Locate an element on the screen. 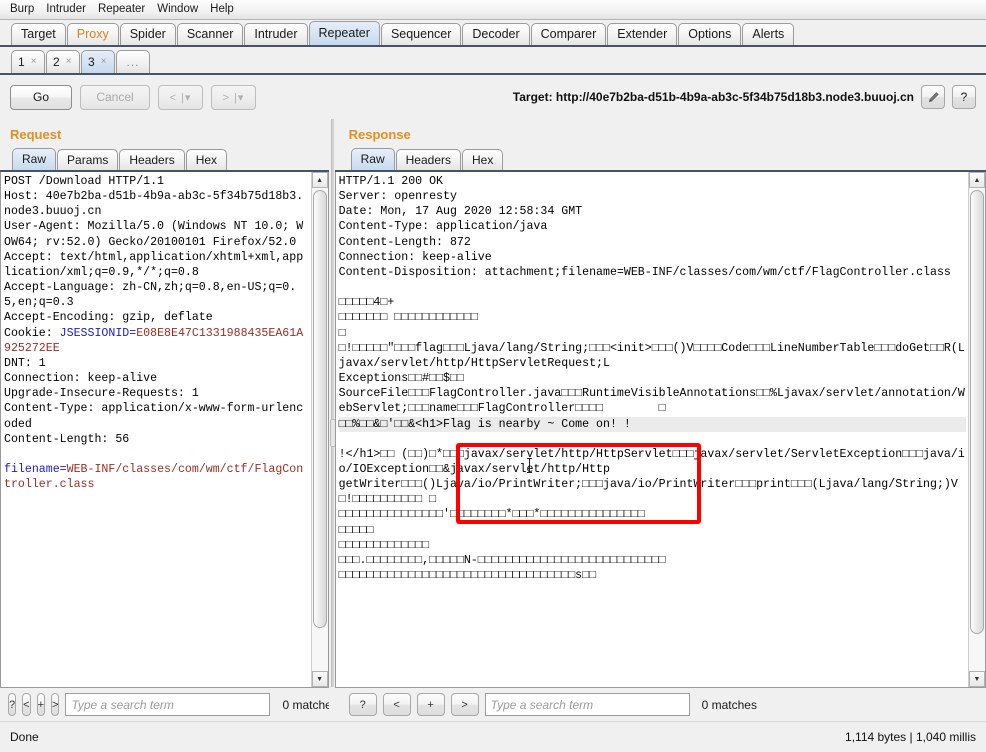 The image size is (986, 752). response-title: Response is located at coordinates (379, 134).